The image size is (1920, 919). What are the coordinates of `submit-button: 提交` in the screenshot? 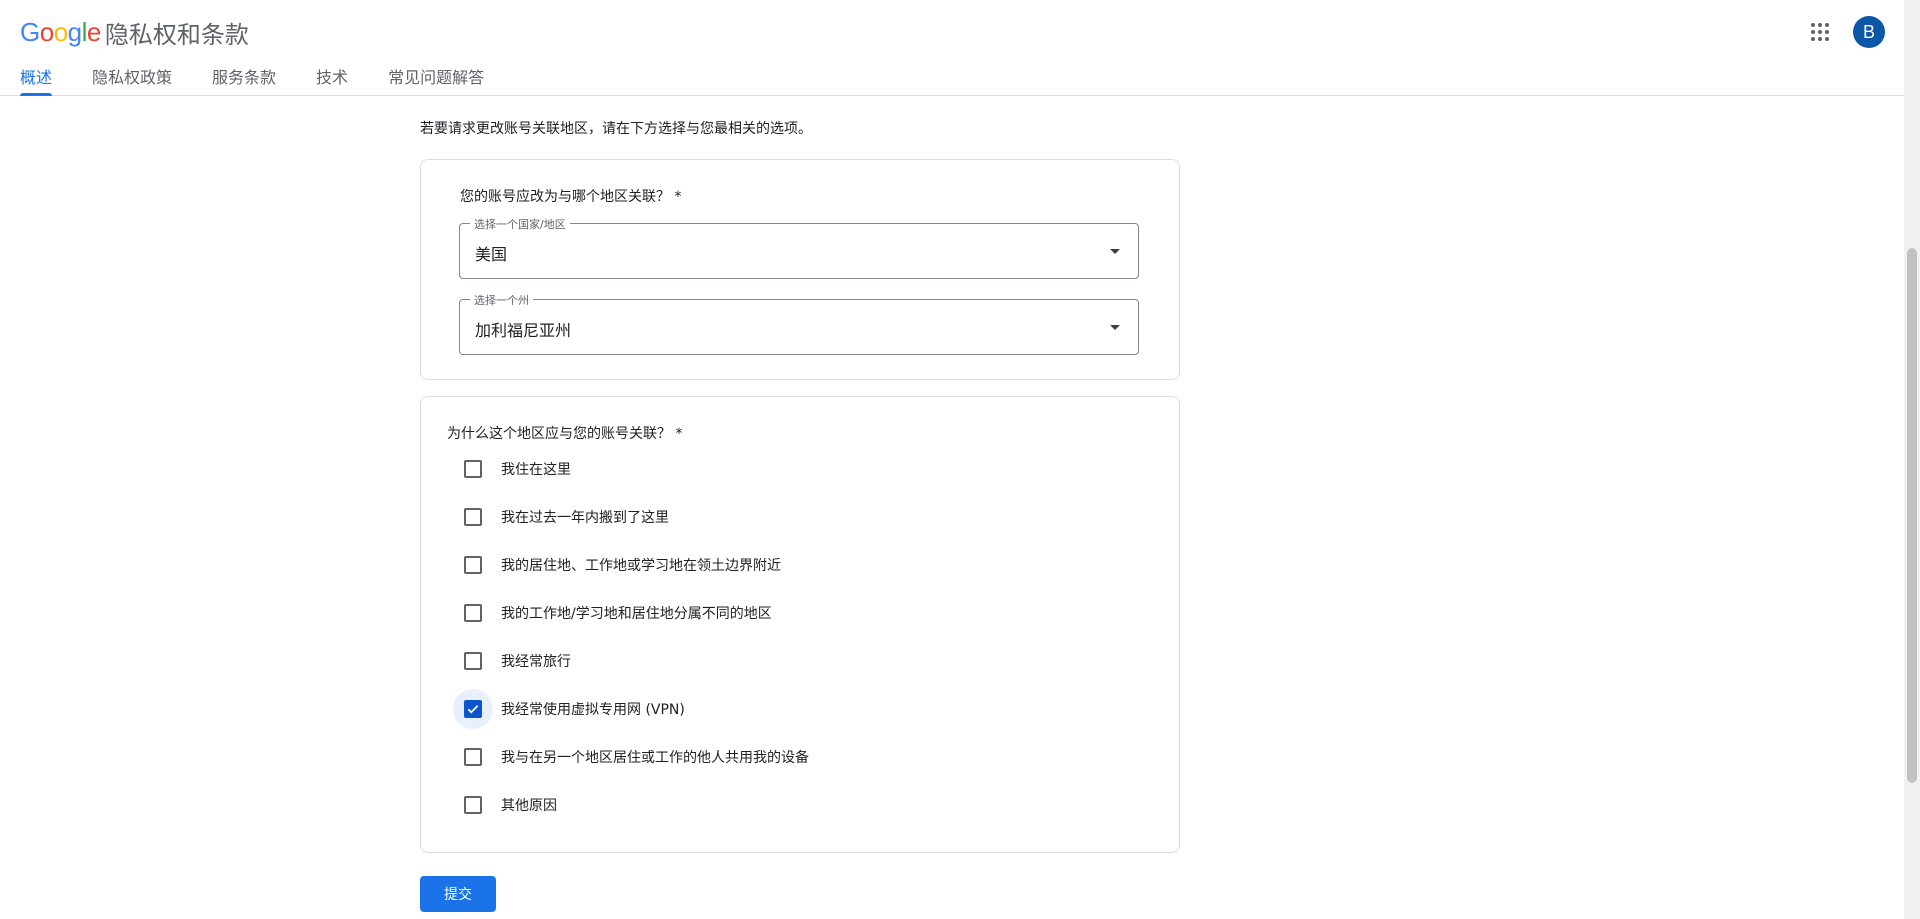 It's located at (458, 894).